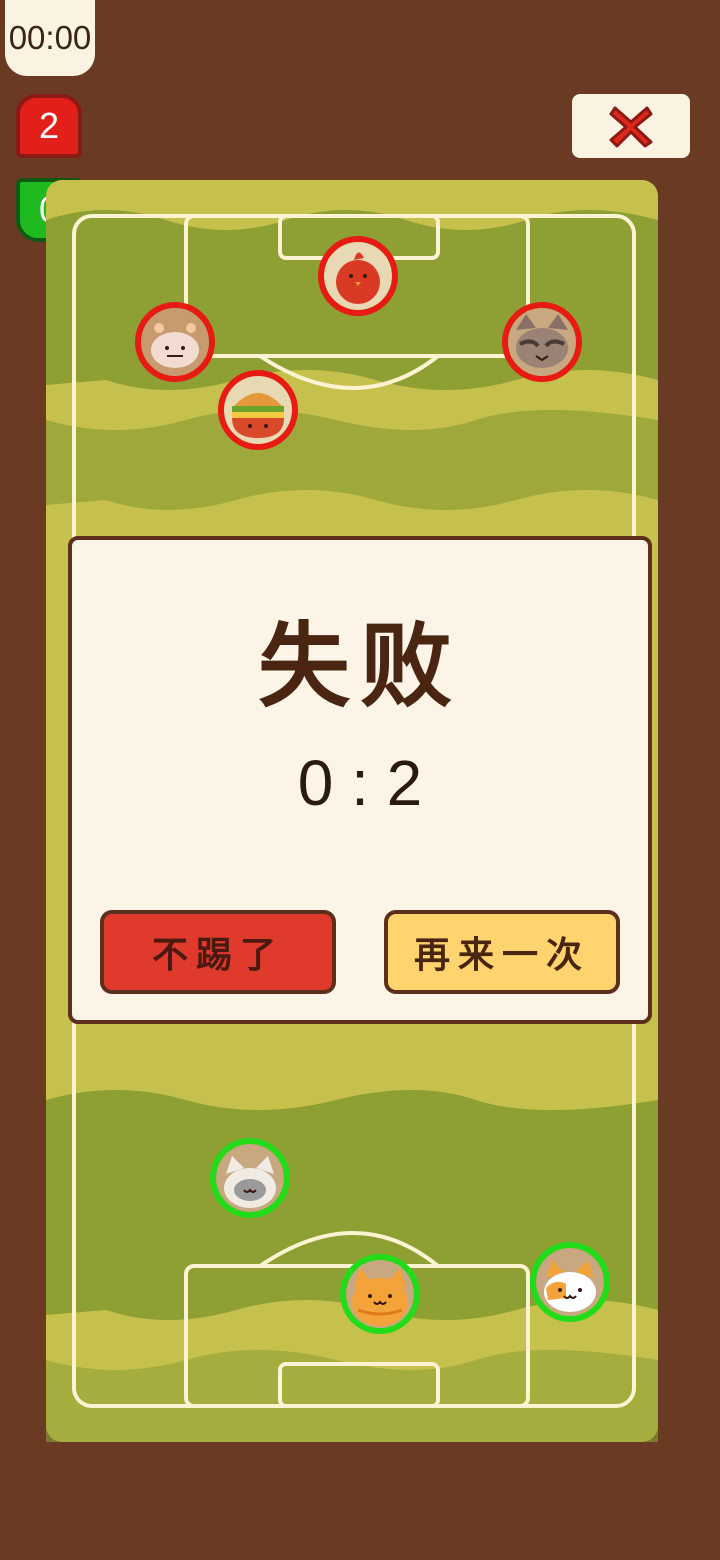  I want to click on enemy-player-raccoon, so click(542, 342).